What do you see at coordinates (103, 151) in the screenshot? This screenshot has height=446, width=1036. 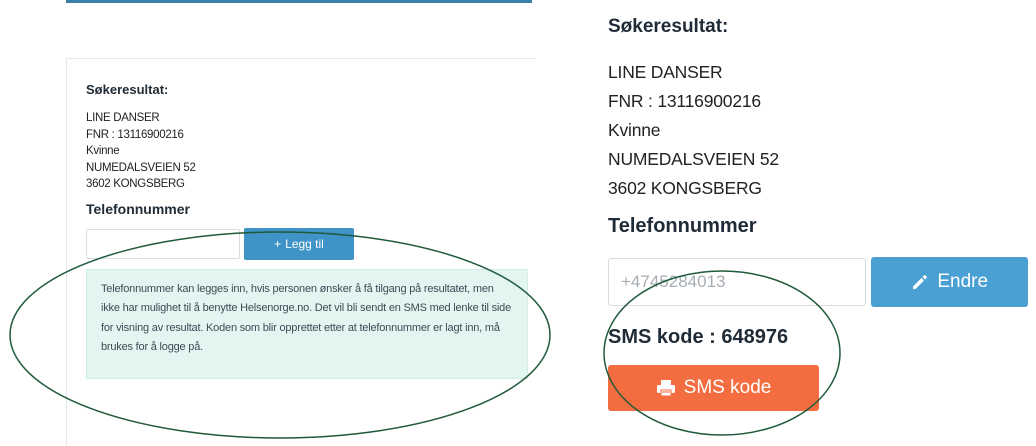 I see `person-gender: Kvinne` at bounding box center [103, 151].